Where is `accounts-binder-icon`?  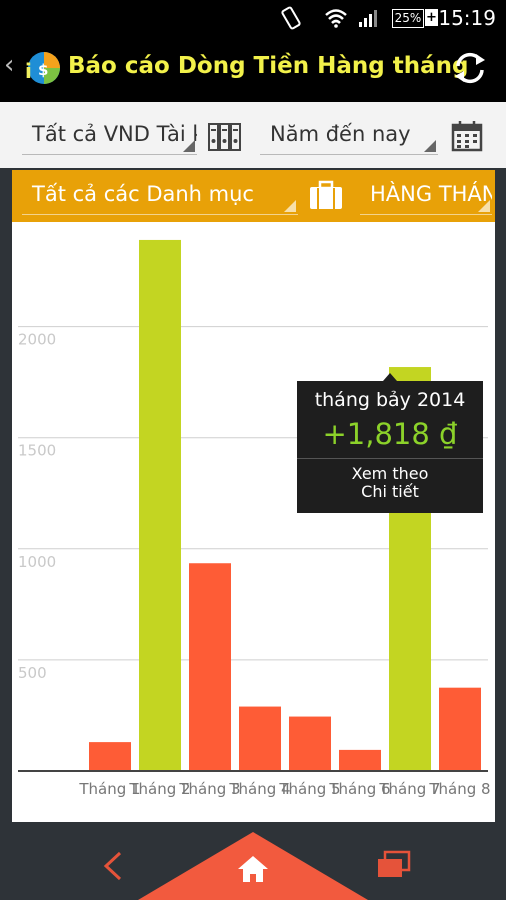
accounts-binder-icon is located at coordinates (225, 137).